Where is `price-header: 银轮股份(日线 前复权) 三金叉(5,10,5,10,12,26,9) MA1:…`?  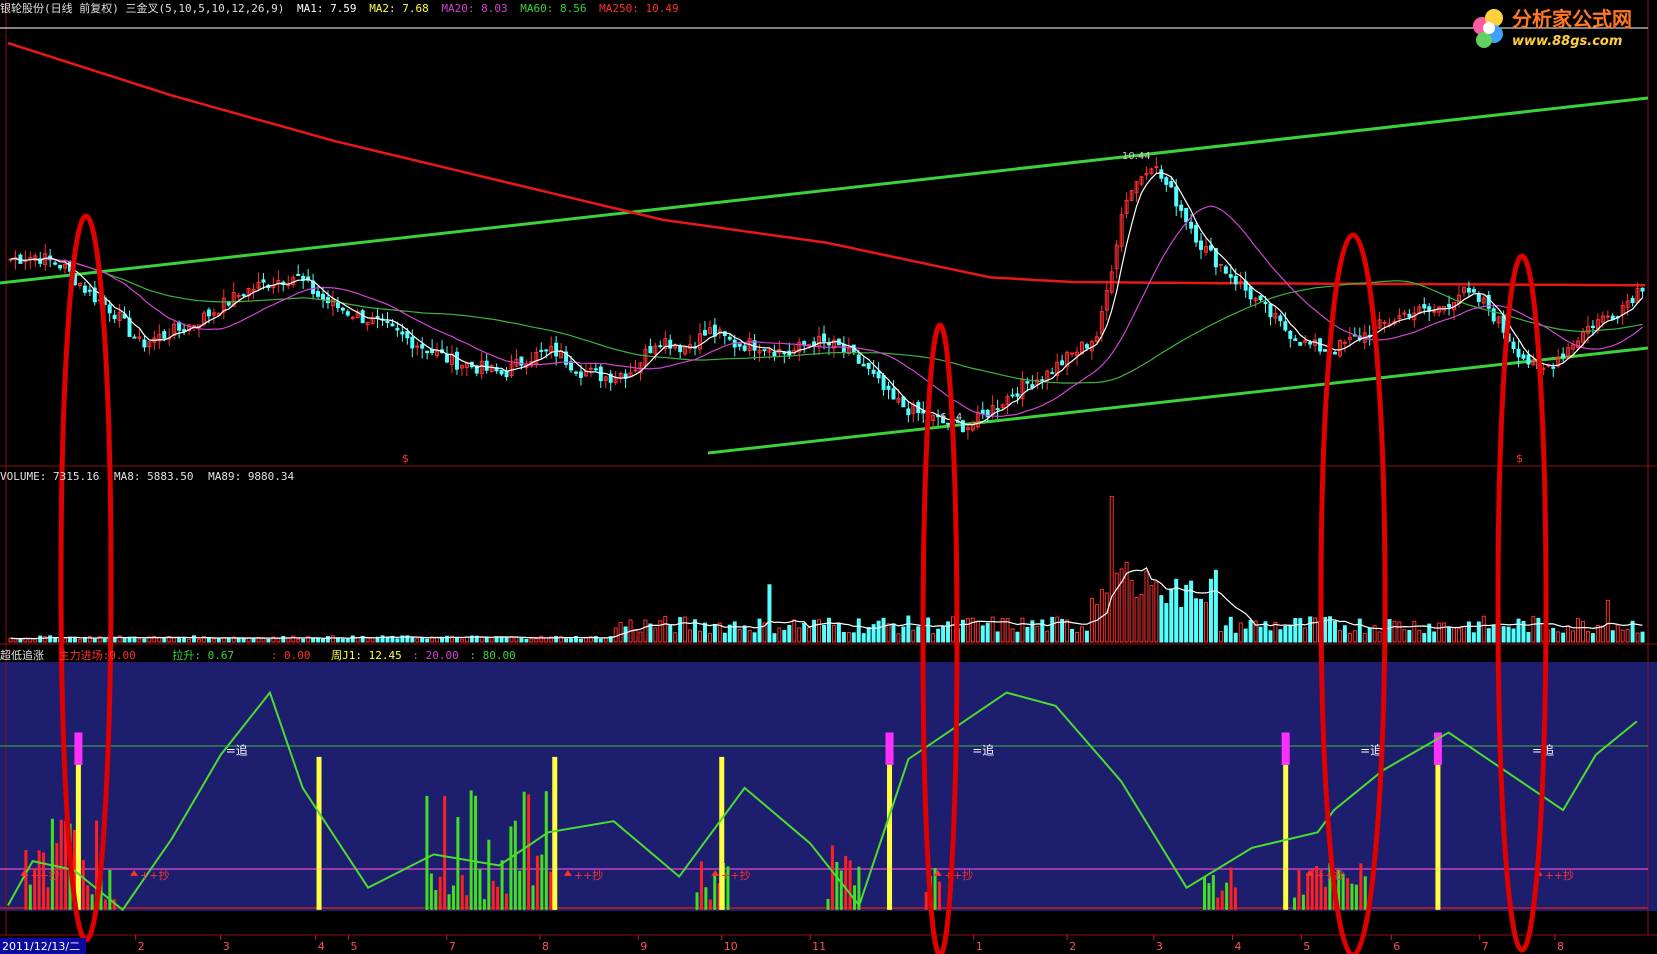 price-header: 银轮股份(日线 前复权) 三金叉(5,10,5,10,12,26,9) MA1:… is located at coordinates (339, 8).